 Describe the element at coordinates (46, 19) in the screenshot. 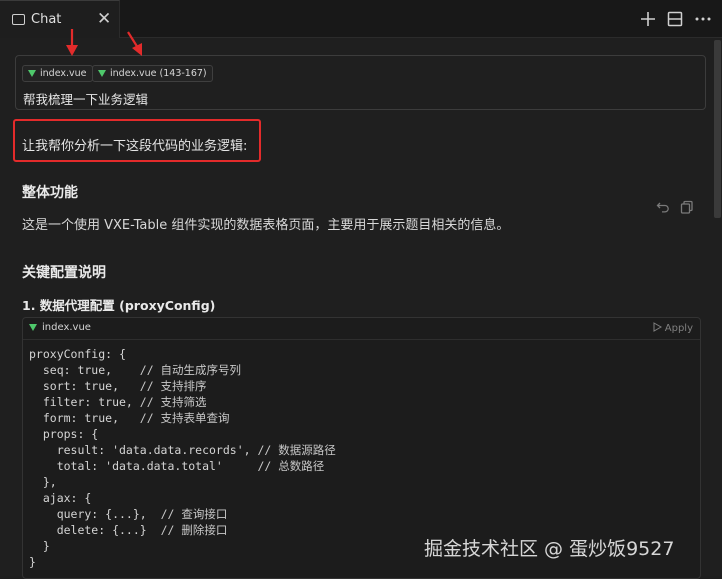

I see `tab-label: Chat` at that location.